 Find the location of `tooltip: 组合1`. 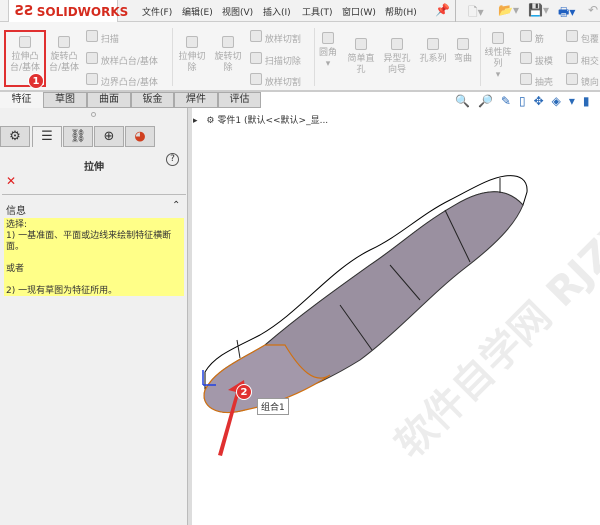

tooltip: 组合1 is located at coordinates (273, 406).